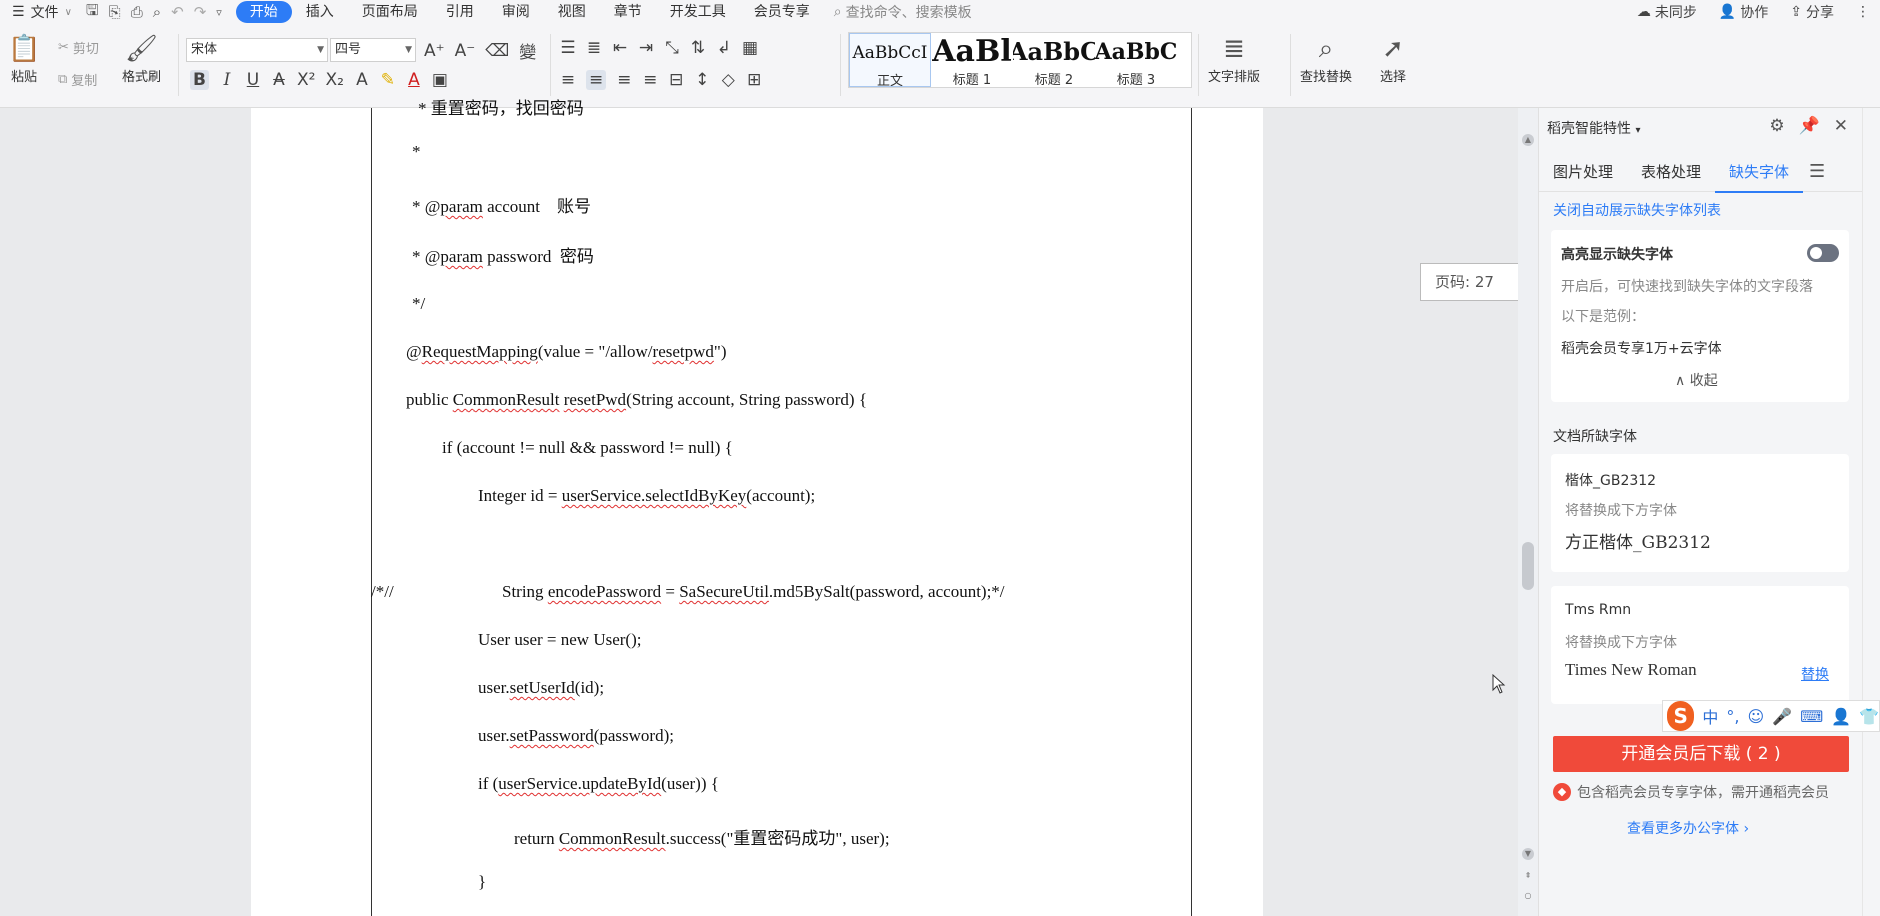 This screenshot has height=916, width=1880. I want to click on ribbon-tab: 插入, so click(320, 12).